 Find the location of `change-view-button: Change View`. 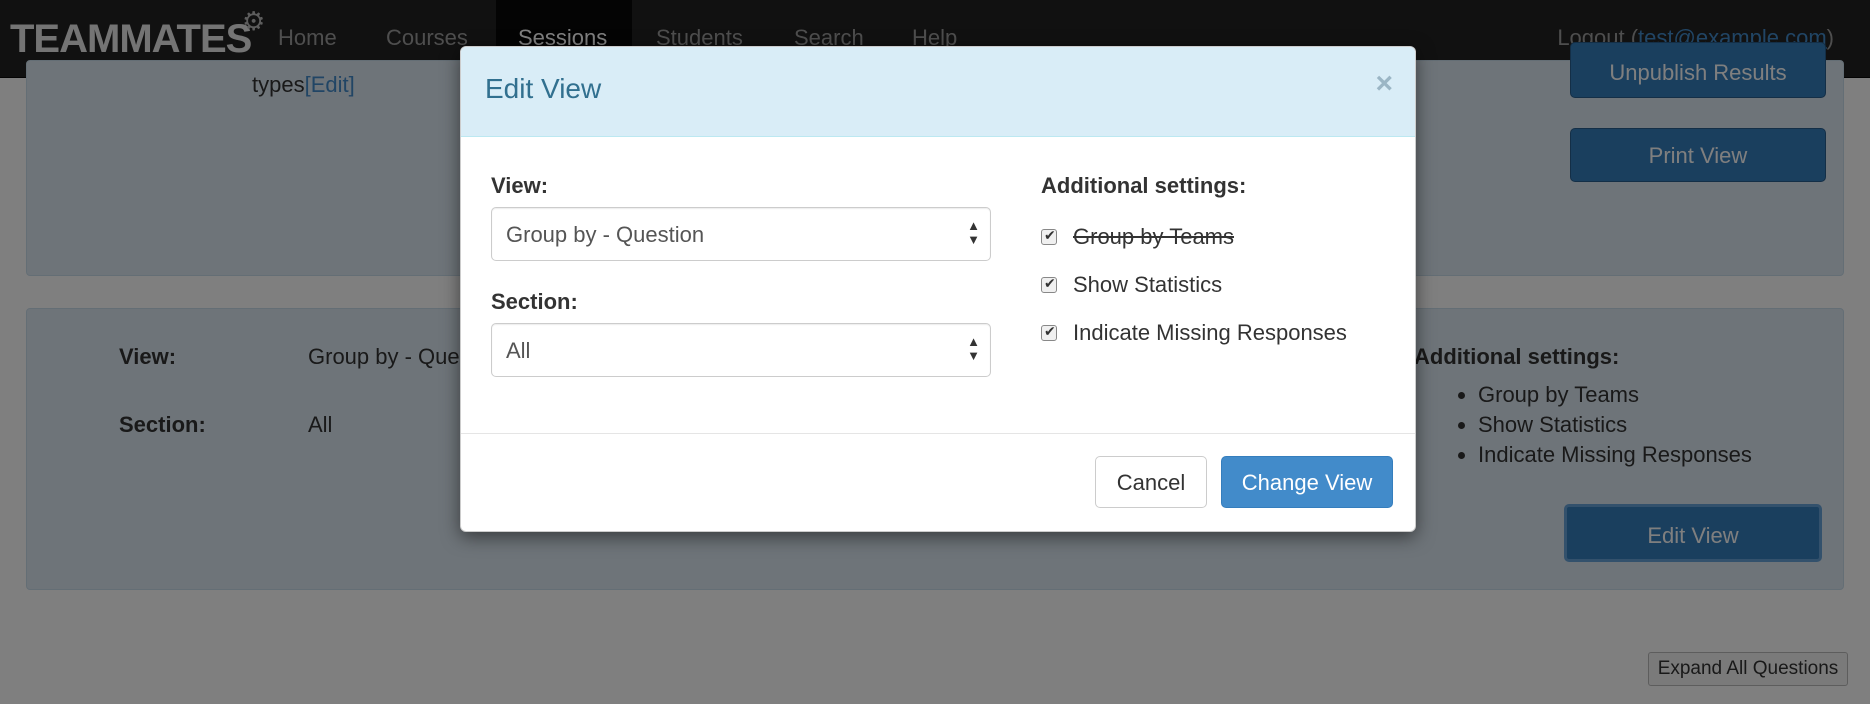

change-view-button: Change View is located at coordinates (1307, 482).